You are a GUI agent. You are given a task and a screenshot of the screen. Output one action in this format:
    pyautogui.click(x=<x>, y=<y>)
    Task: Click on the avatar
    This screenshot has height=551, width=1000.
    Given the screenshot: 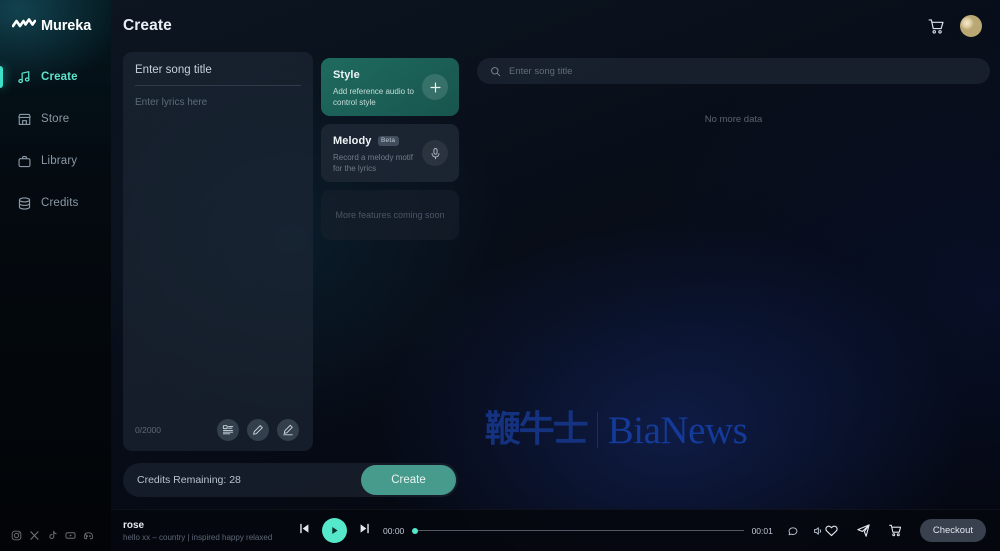 What is the action you would take?
    pyautogui.click(x=971, y=26)
    